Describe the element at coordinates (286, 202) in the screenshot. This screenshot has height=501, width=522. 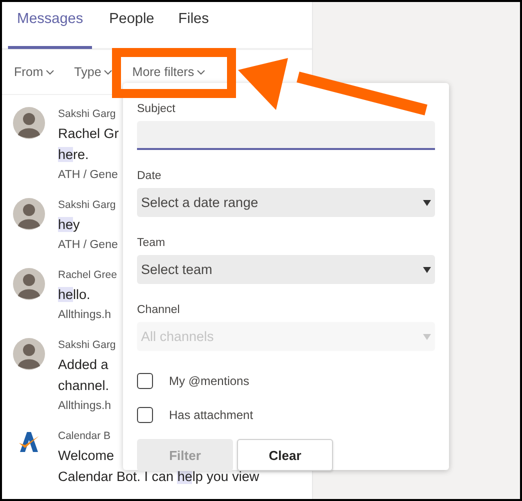
I see `select-dropdown: Select a date range` at that location.